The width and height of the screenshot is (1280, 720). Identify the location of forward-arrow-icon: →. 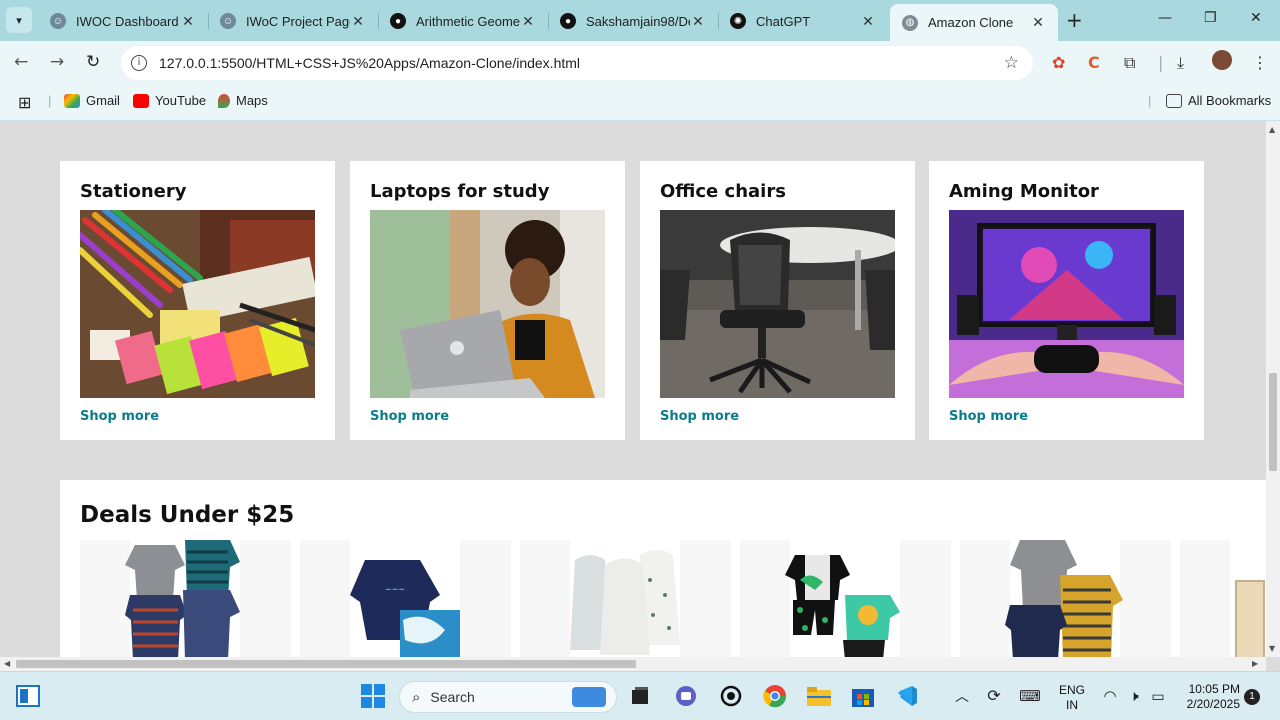
(57, 62).